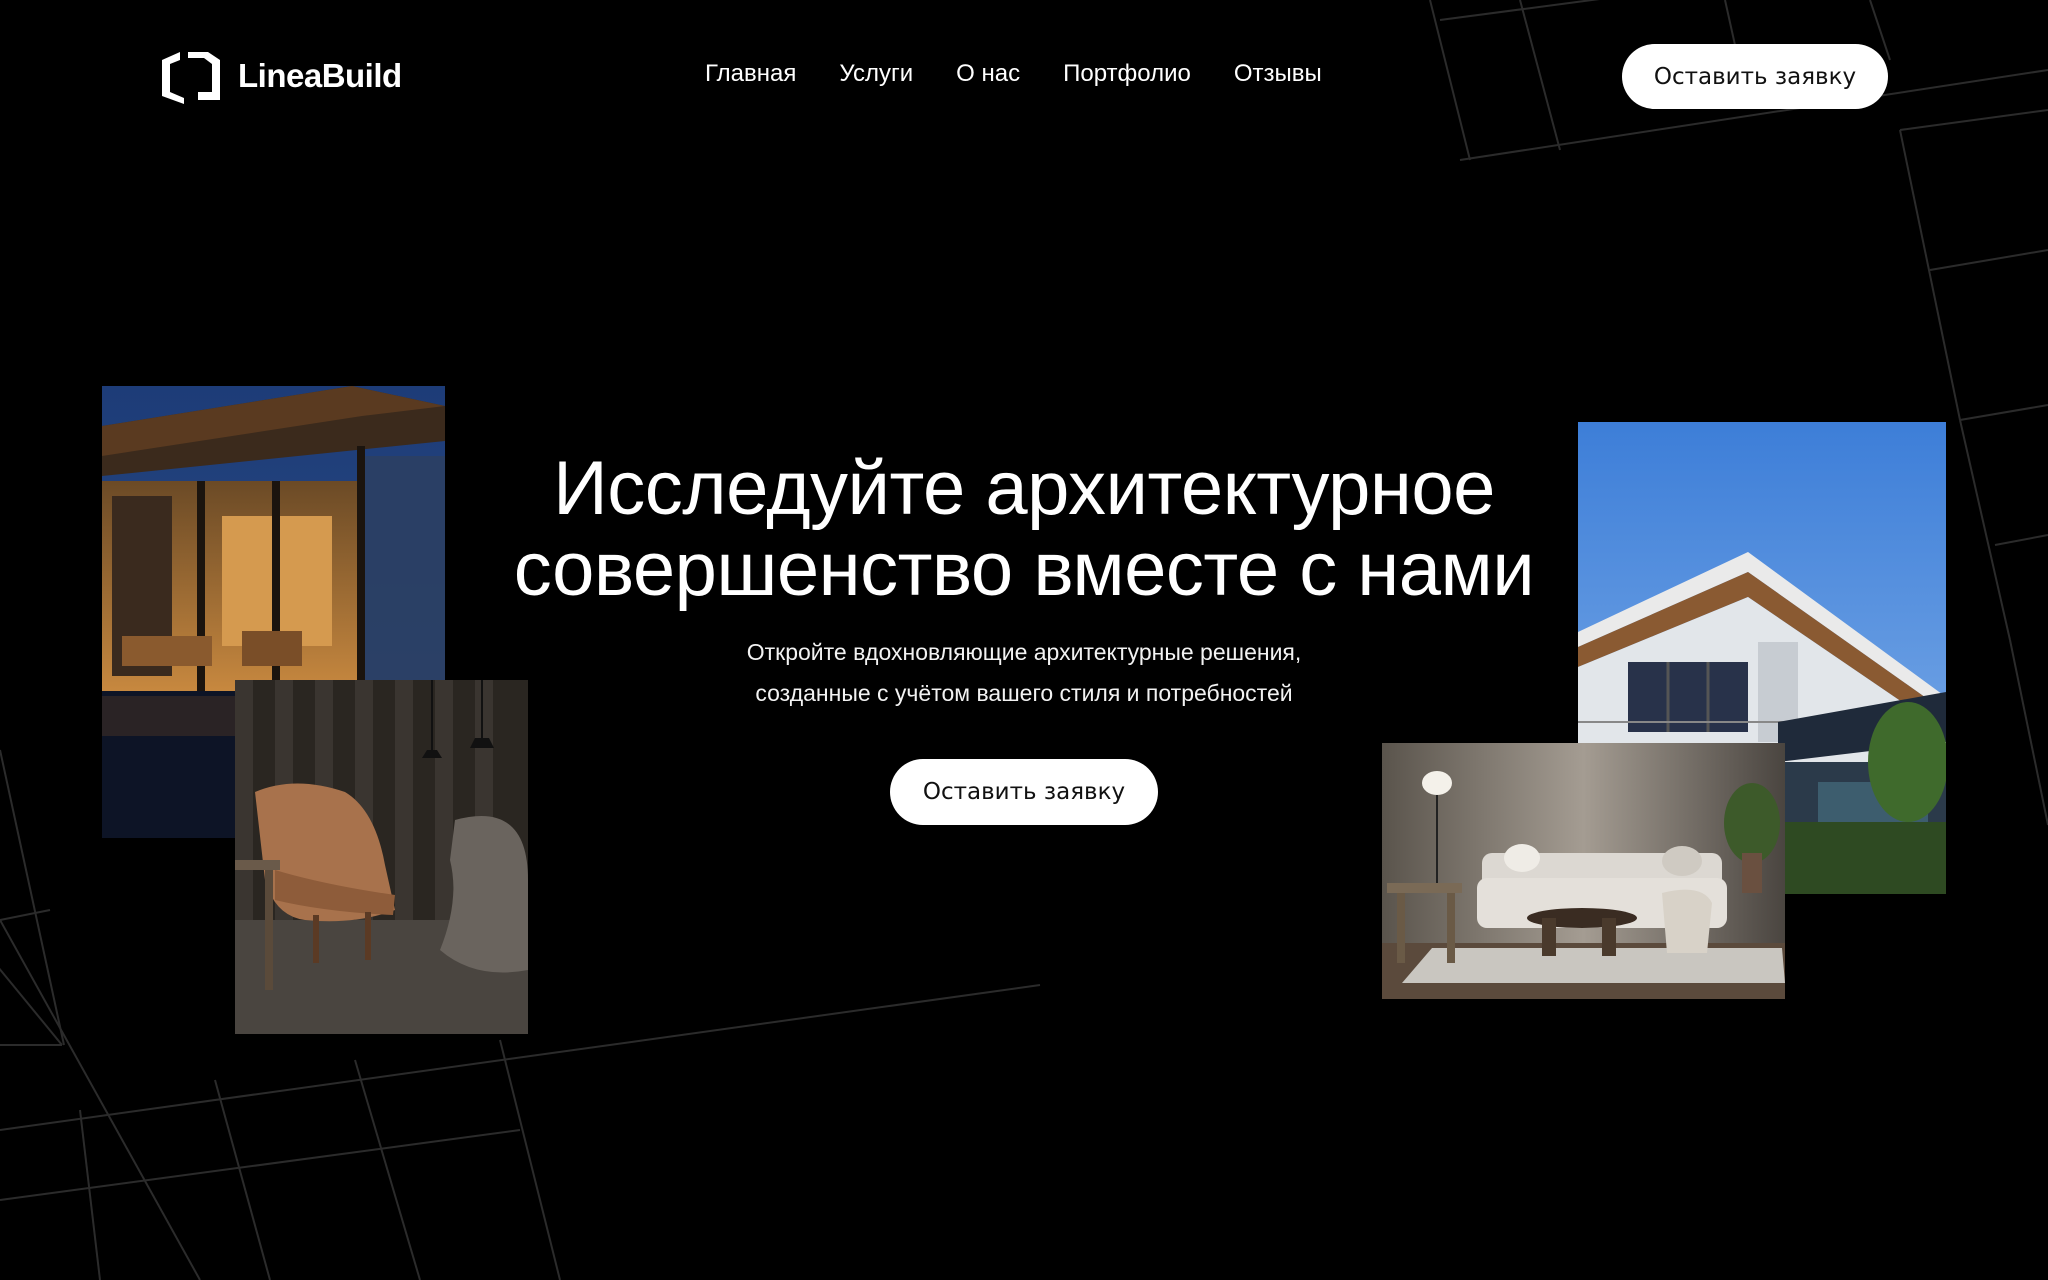 This screenshot has height=1280, width=2048. Describe the element at coordinates (191, 78) in the screenshot. I see `linea-build-logo-icon` at that location.